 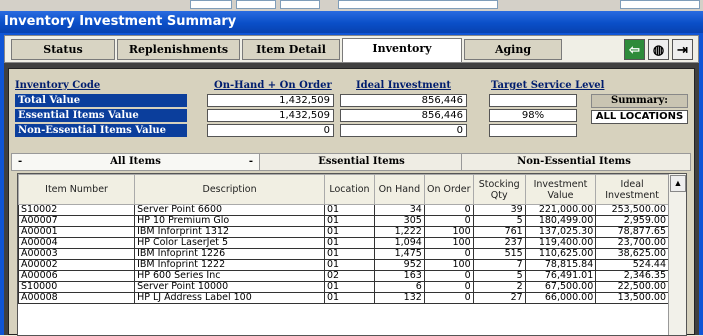 I want to click on column-header: Item Number, so click(x=77, y=189).